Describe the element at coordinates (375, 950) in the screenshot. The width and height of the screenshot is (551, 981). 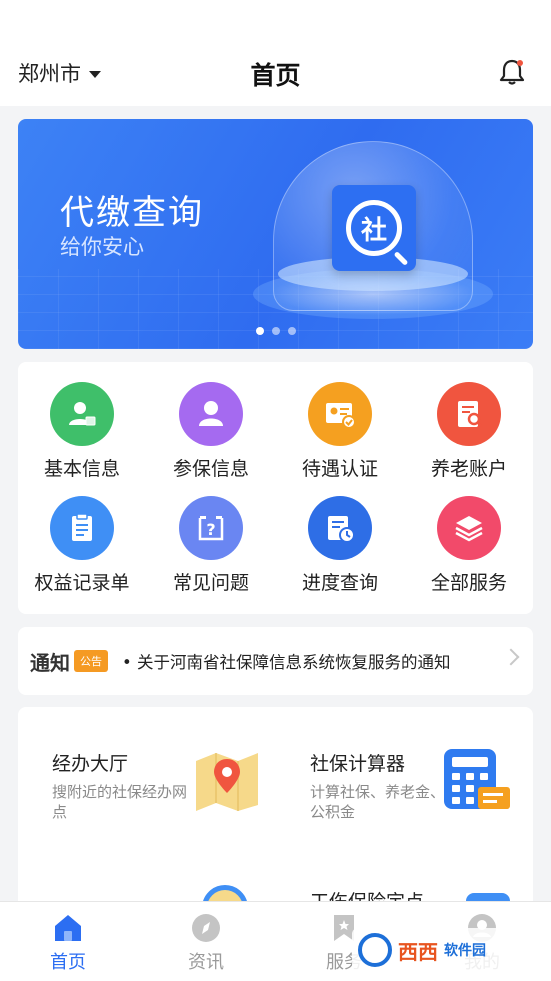
I see `watermark-icon` at that location.